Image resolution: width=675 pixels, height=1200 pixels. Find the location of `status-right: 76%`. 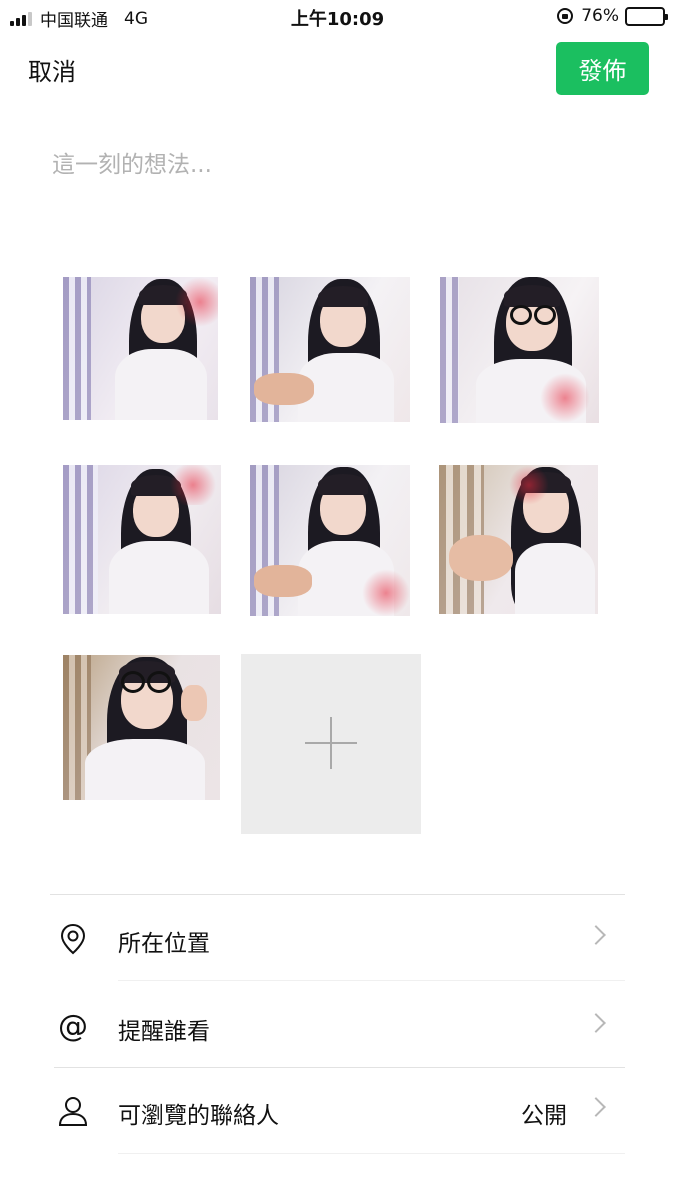

status-right: 76% is located at coordinates (612, 16).